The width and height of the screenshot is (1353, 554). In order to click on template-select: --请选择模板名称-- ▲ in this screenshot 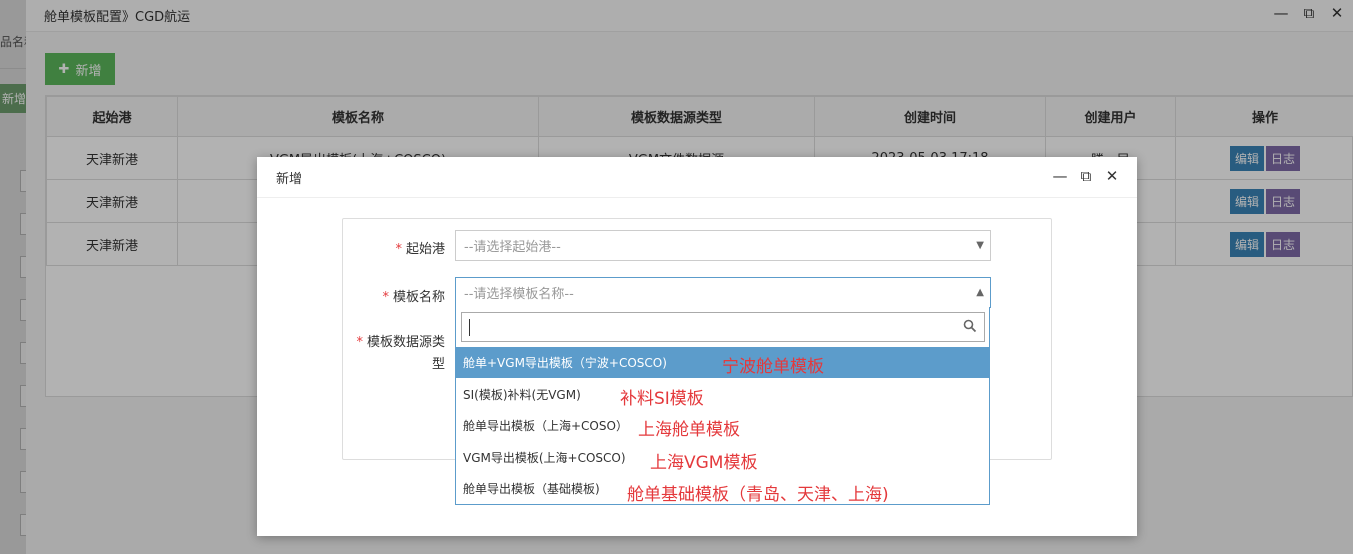, I will do `click(723, 292)`.